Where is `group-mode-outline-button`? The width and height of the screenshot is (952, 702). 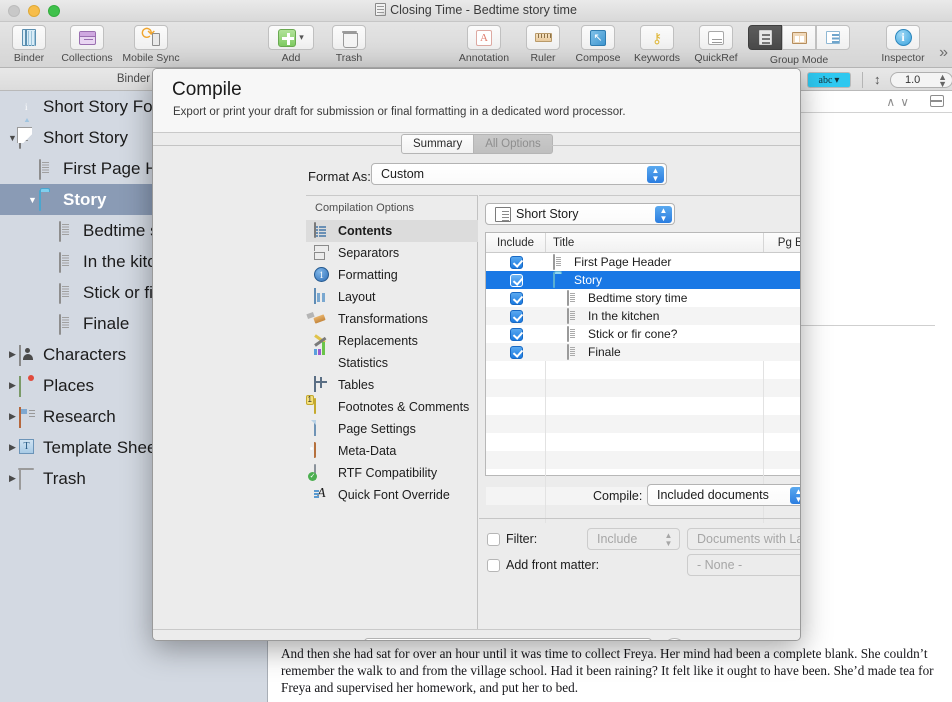 group-mode-outline-button is located at coordinates (833, 37).